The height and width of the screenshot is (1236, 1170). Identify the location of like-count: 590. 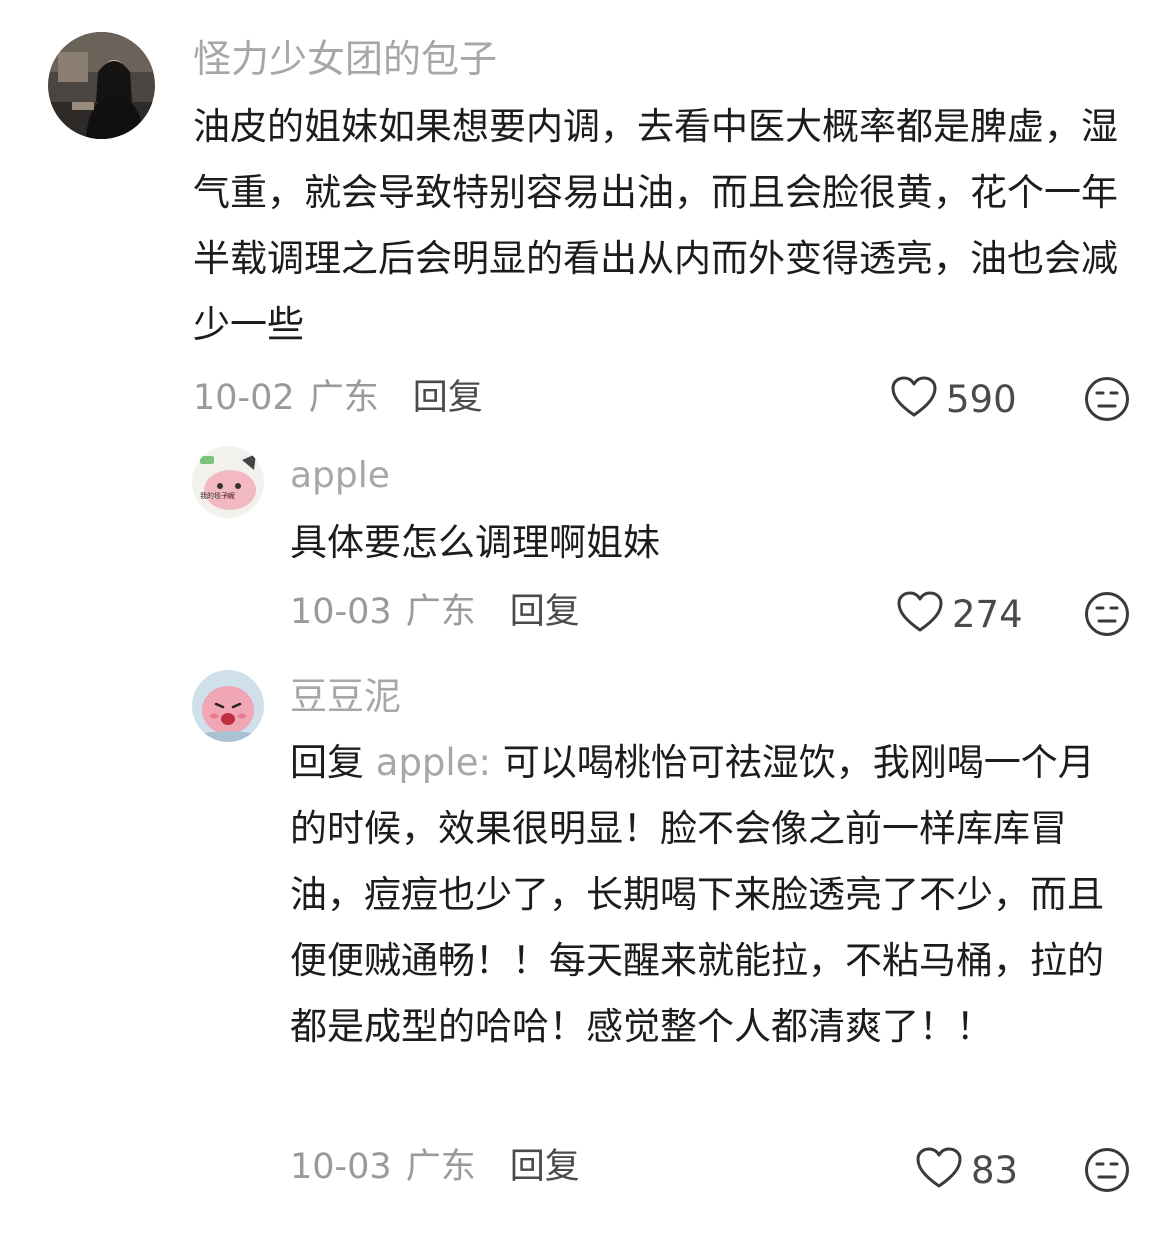
(981, 399).